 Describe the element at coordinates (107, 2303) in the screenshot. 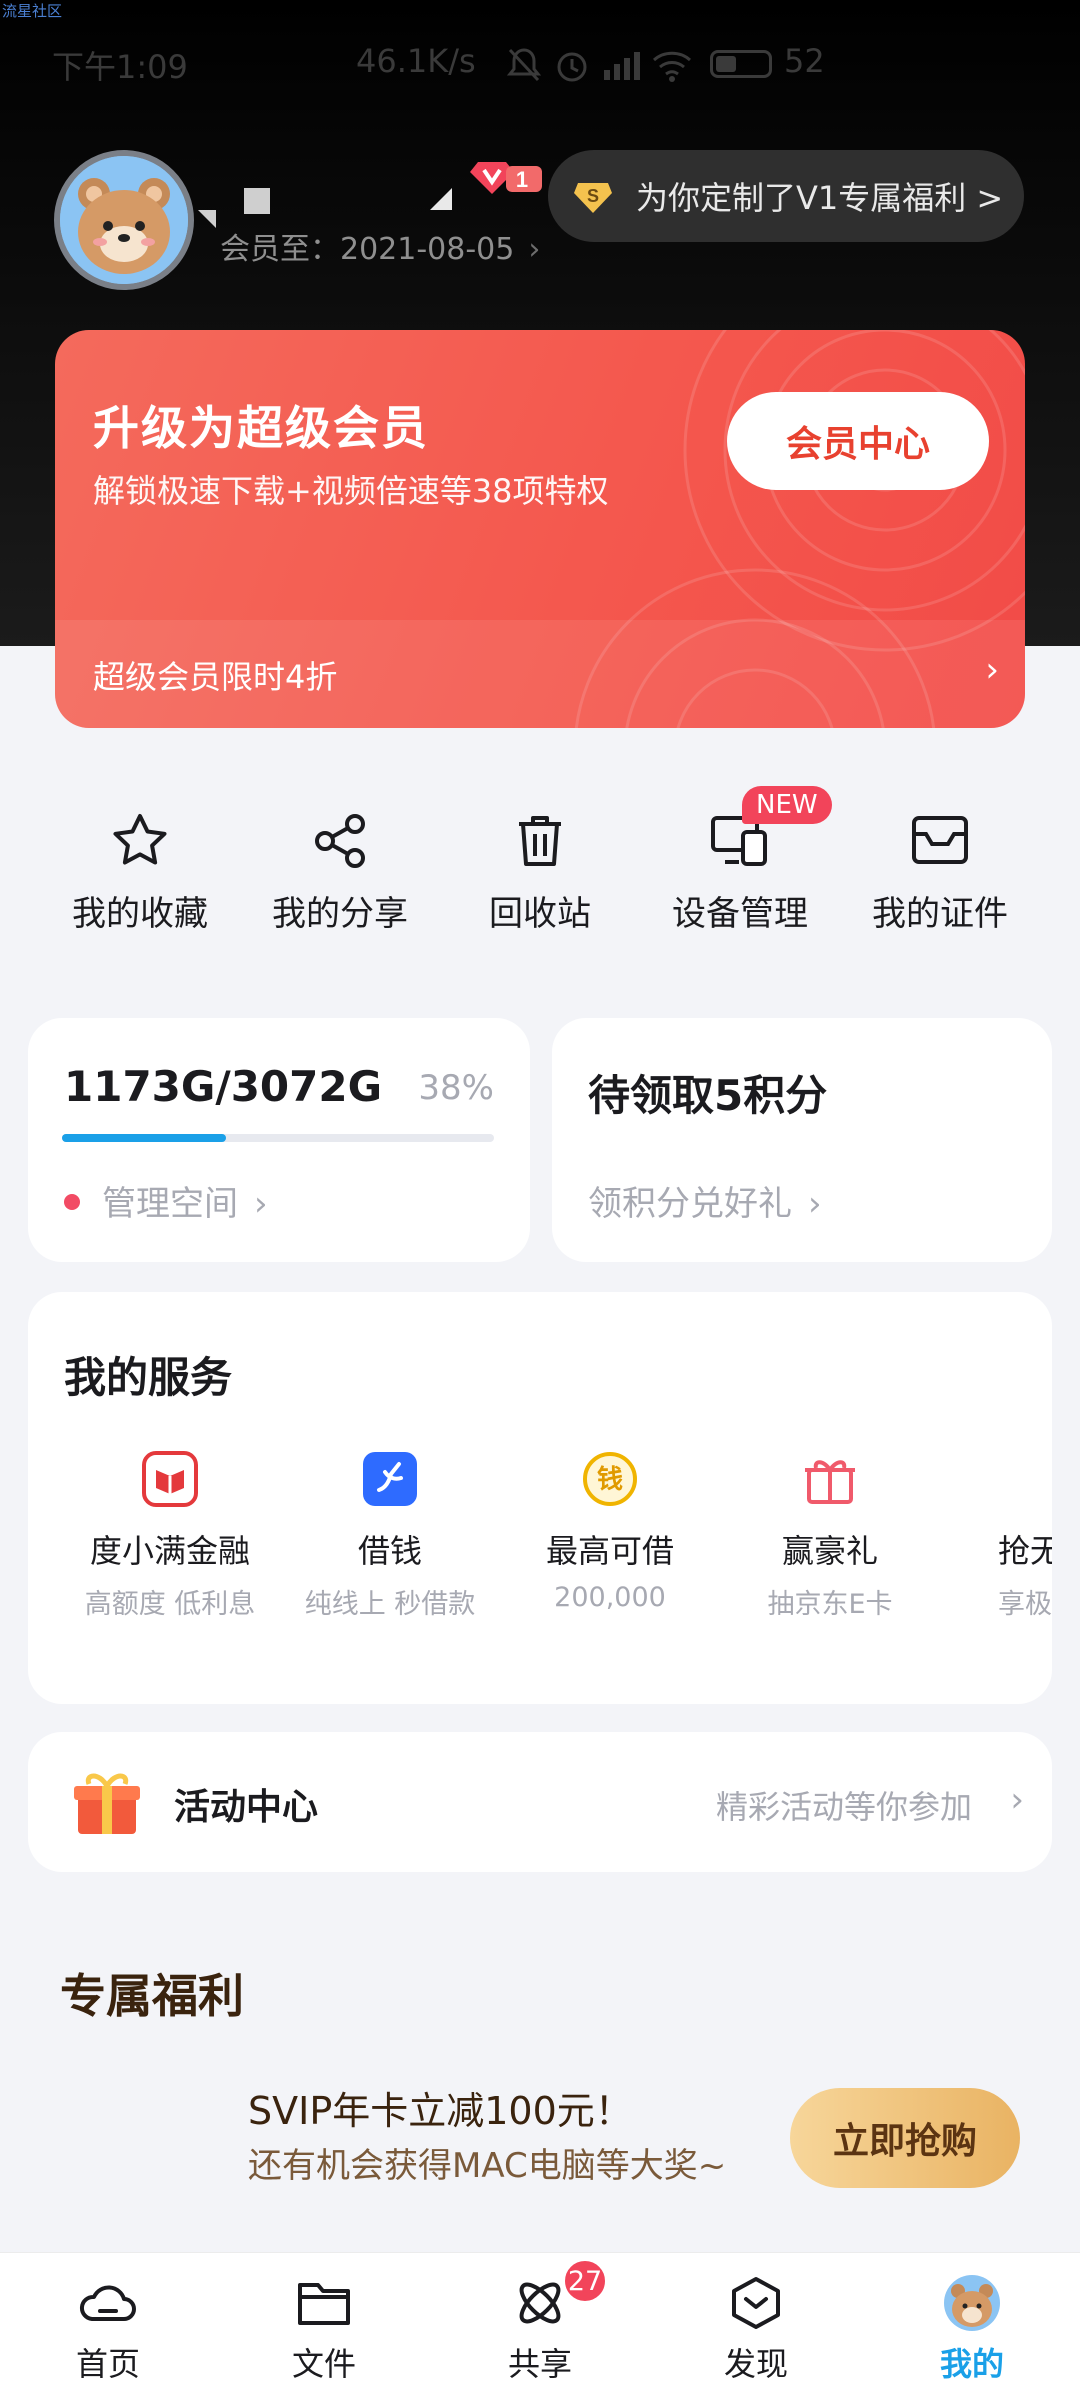

I see `cloud-icon` at that location.